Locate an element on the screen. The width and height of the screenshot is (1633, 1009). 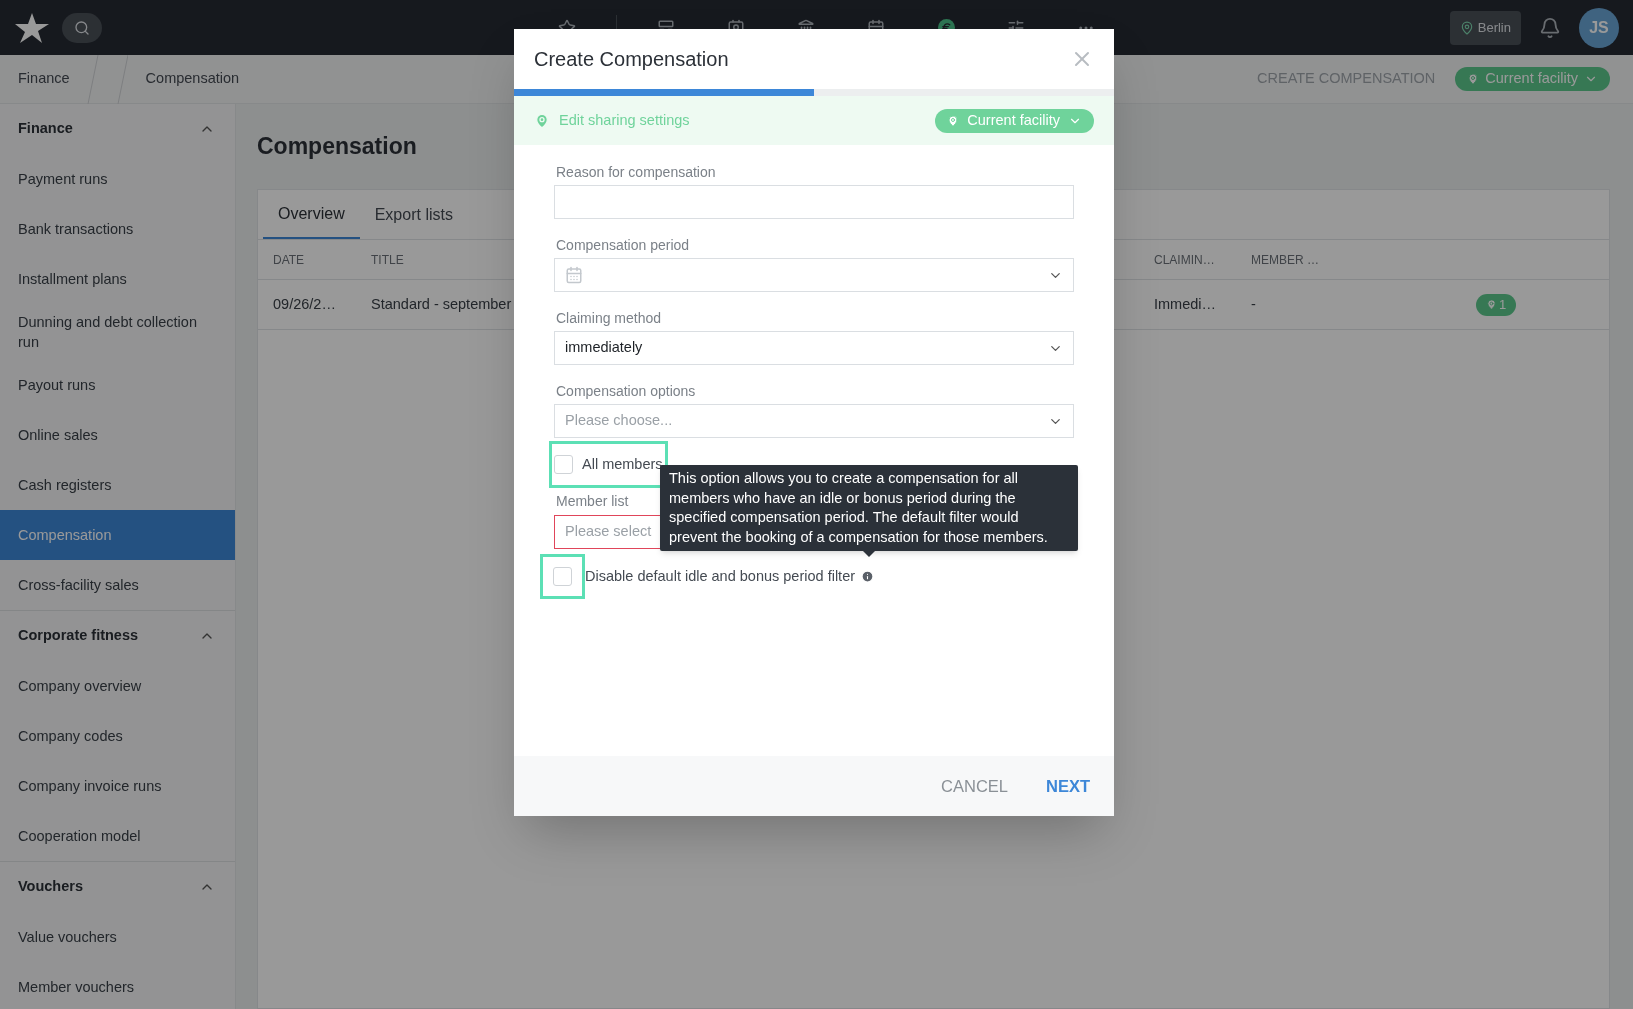
logo-icon is located at coordinates (32, 27).